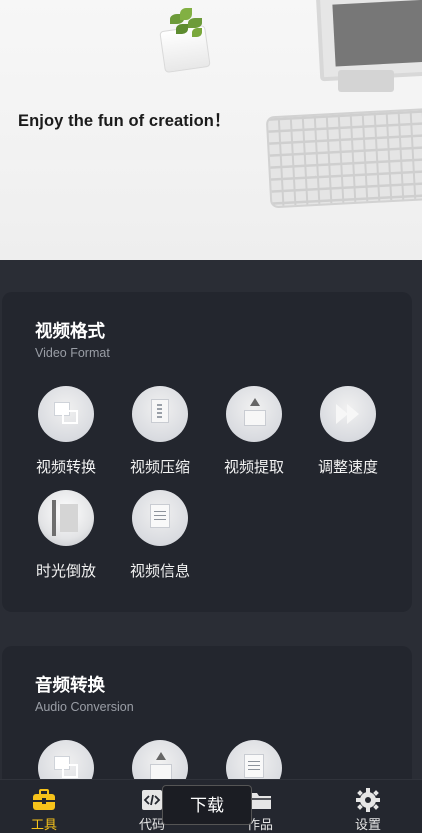 Image resolution: width=422 pixels, height=833 pixels. I want to click on tool-video-extract: 视频提取, so click(254, 431).